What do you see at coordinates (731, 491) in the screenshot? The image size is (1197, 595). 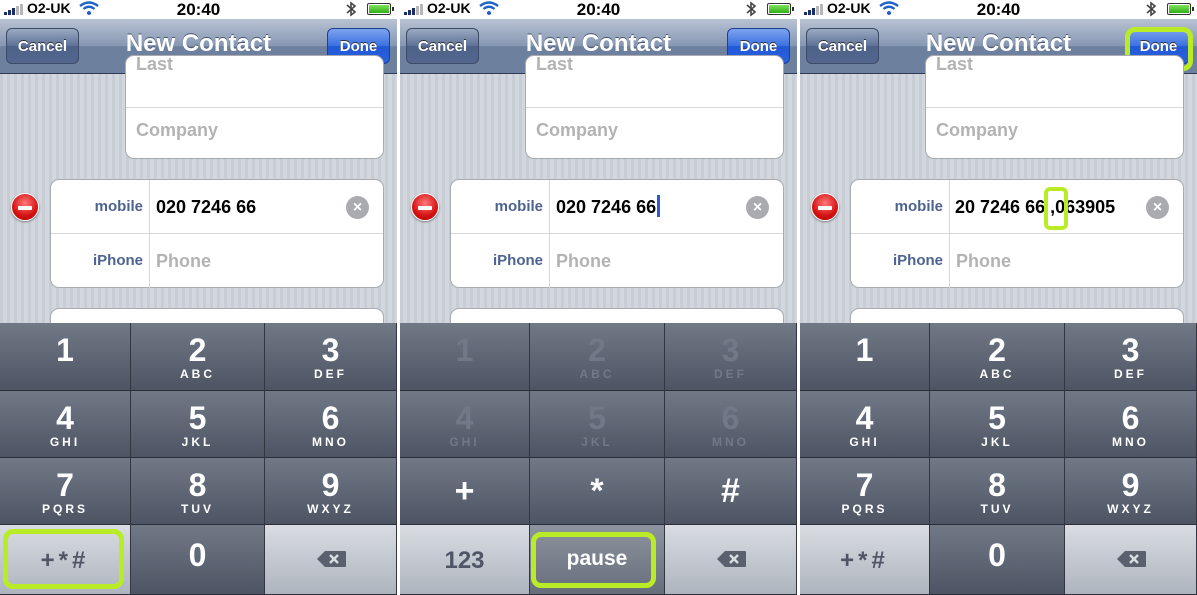 I see `hash-key: #` at bounding box center [731, 491].